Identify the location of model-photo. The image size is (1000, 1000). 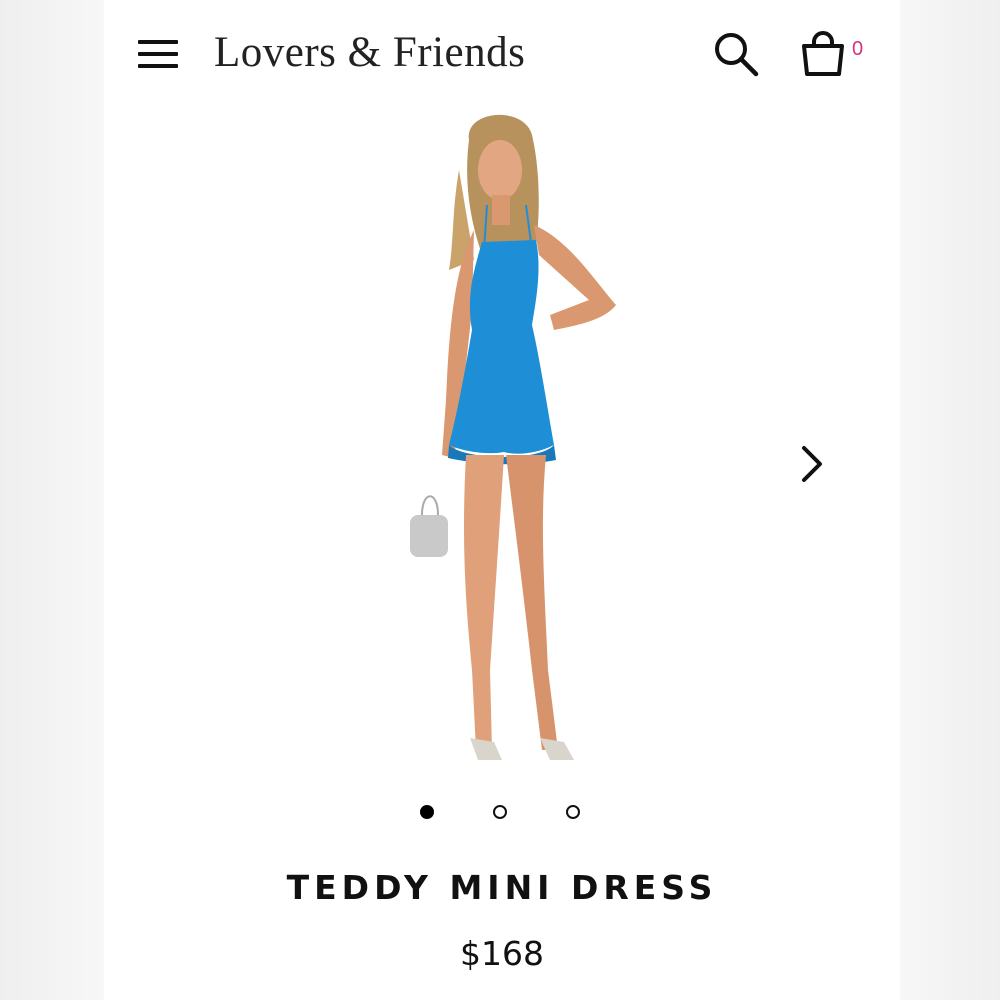
(513, 437).